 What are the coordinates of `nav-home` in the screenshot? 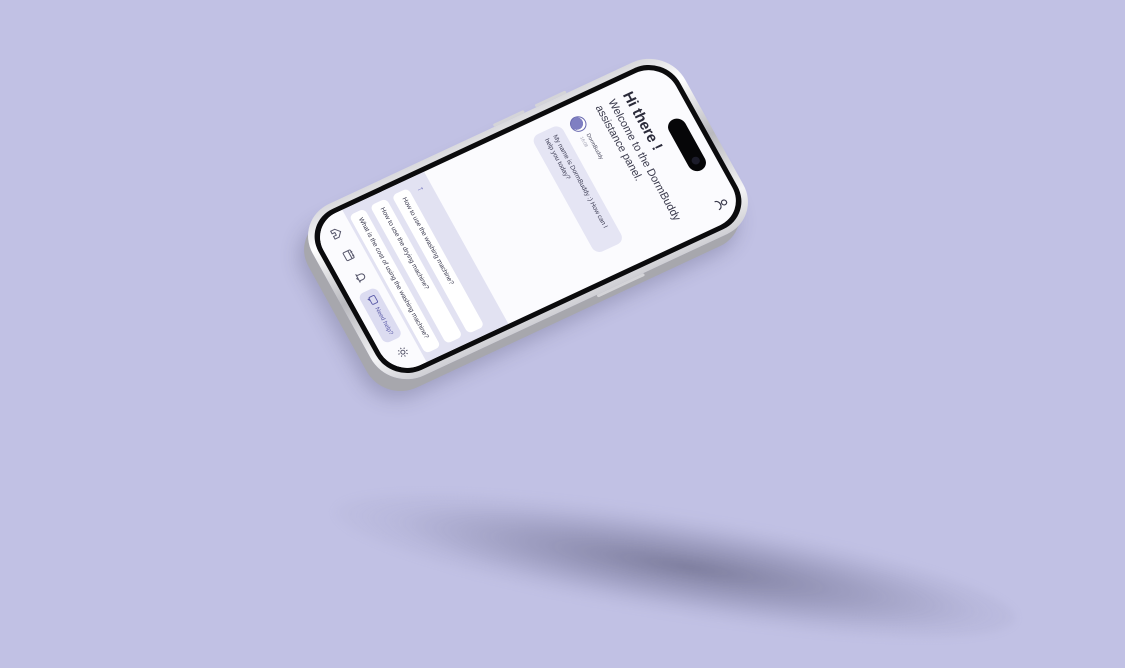 It's located at (335, 234).